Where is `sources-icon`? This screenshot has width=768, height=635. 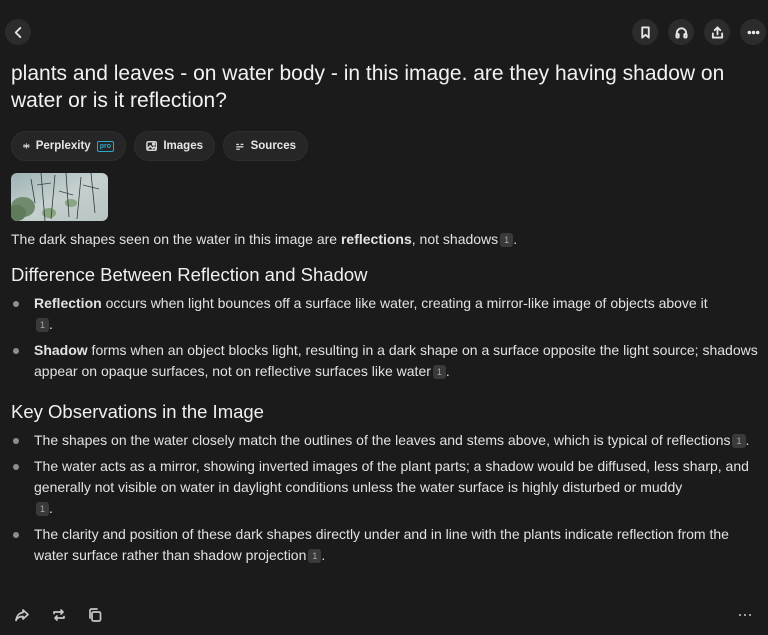
sources-icon is located at coordinates (240, 146).